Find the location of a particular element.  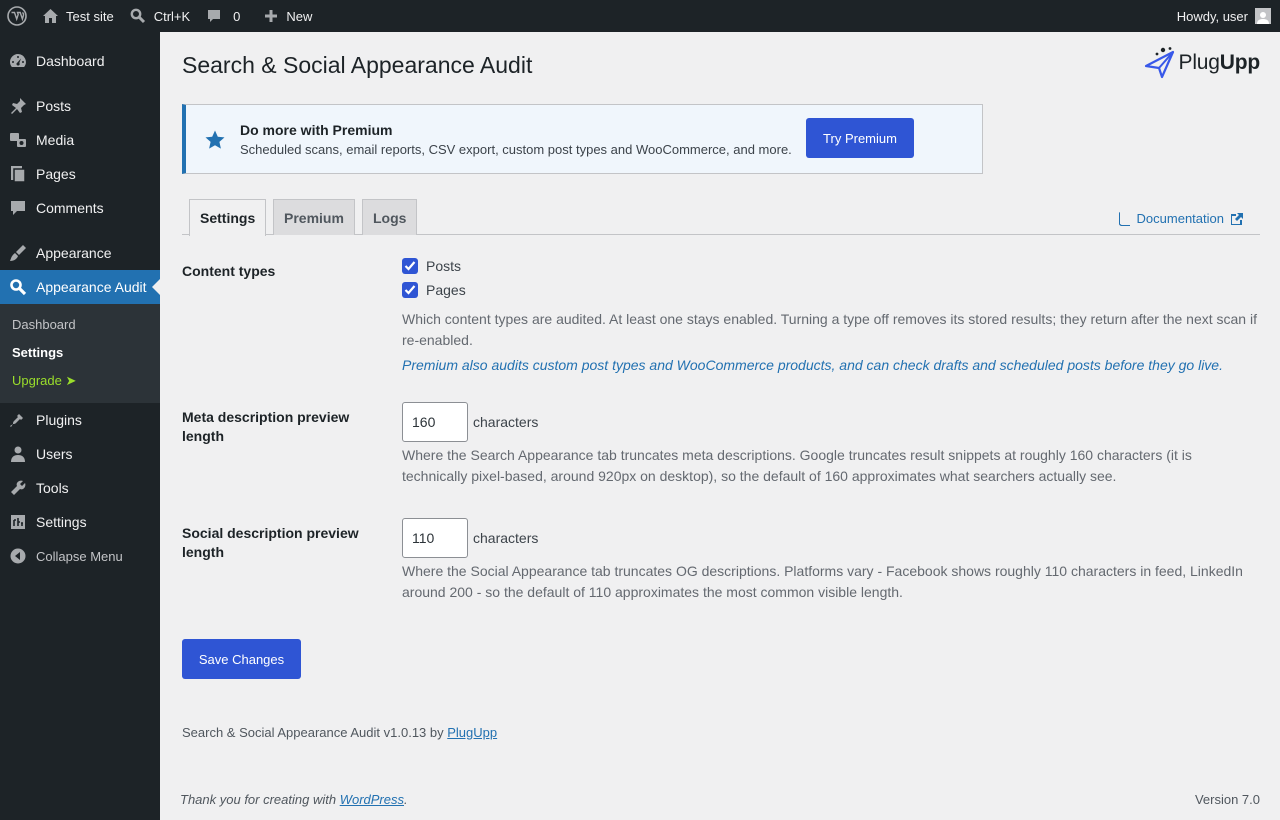

search-shortcut-label: Ctrl+K is located at coordinates (172, 16).